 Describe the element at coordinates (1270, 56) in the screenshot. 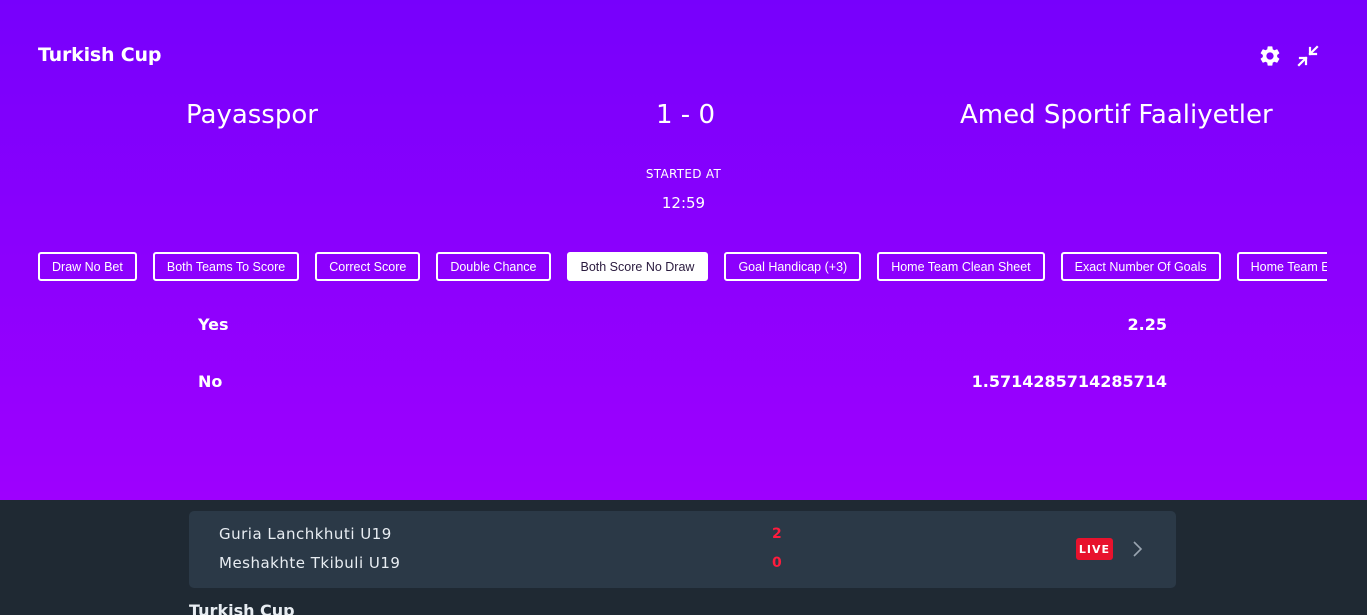

I see `gear-icon` at that location.